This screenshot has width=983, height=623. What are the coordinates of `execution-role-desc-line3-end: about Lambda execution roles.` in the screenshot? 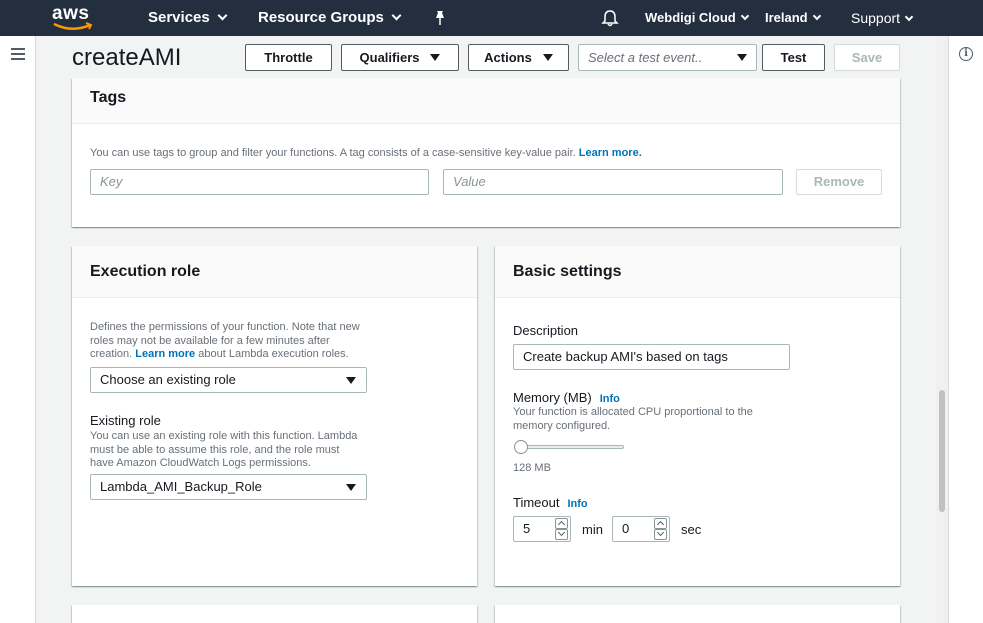 It's located at (273, 354).